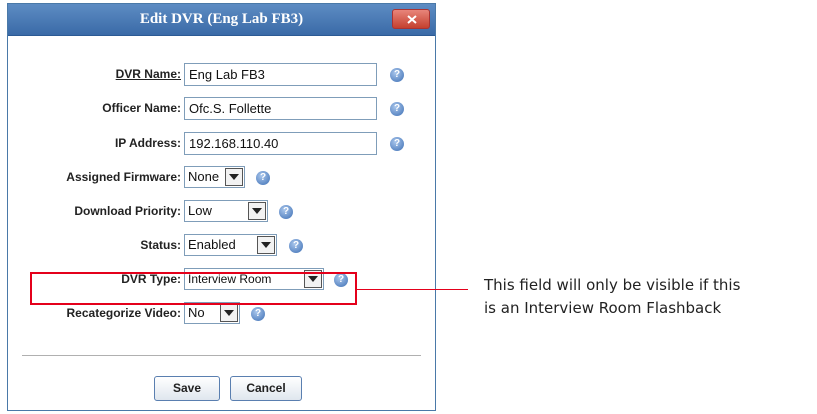 Image resolution: width=817 pixels, height=414 pixels. What do you see at coordinates (397, 109) in the screenshot?
I see `officer-name-help-icon: ?` at bounding box center [397, 109].